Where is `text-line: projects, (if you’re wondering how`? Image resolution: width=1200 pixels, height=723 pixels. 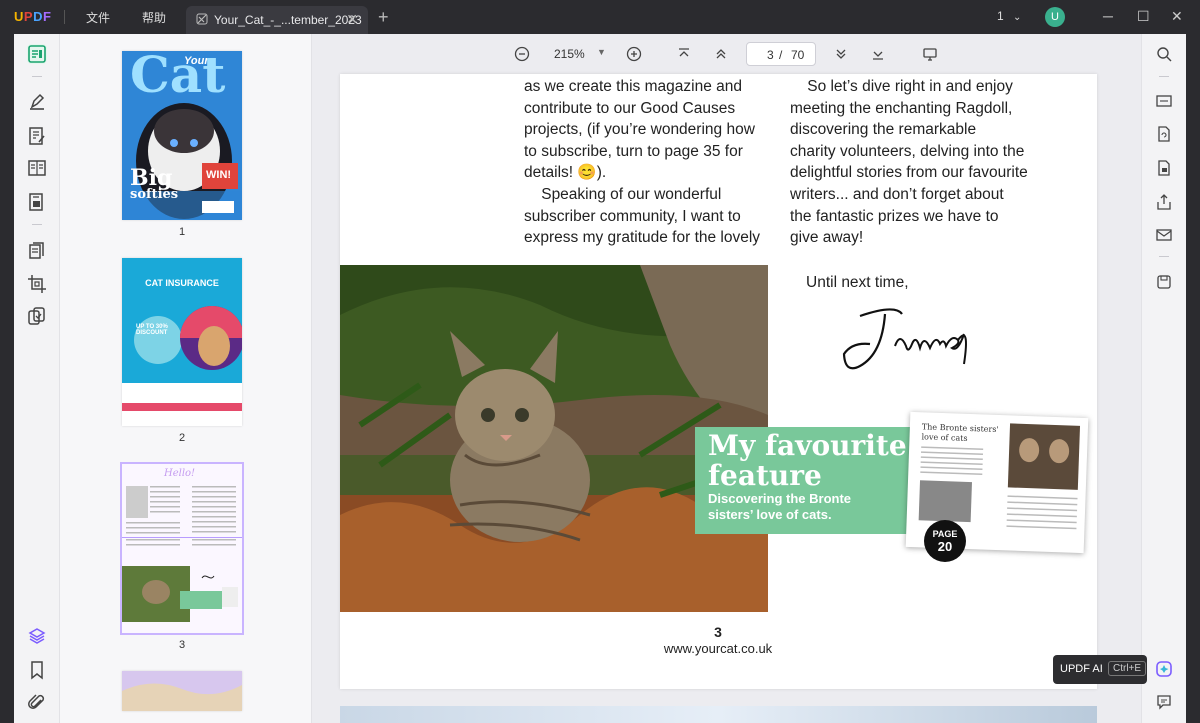
text-line: projects, (if you’re wondering how is located at coordinates (639, 130).